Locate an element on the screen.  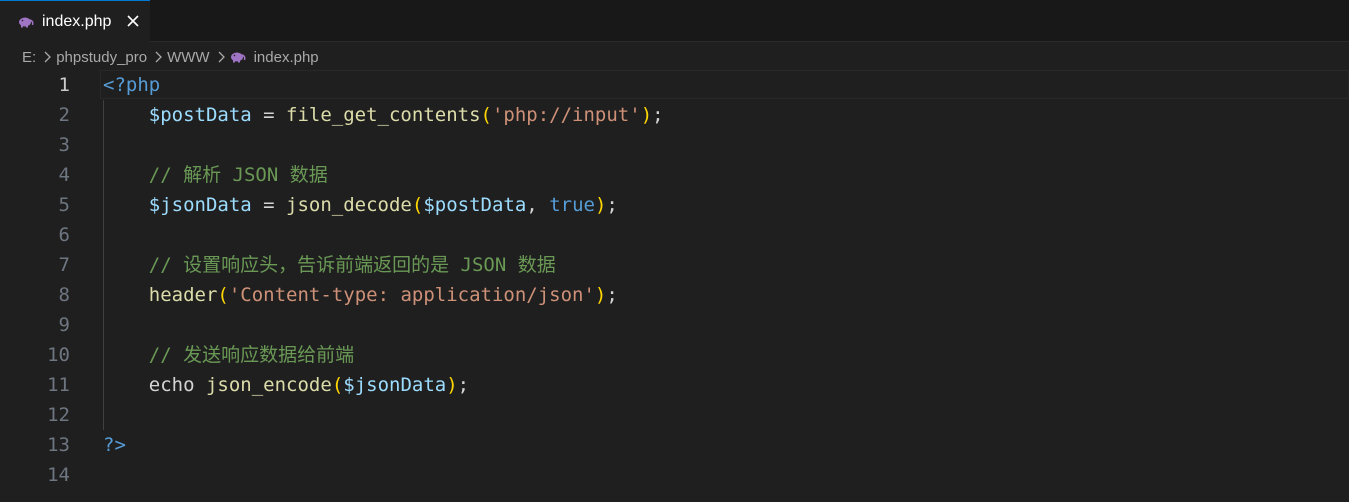
line-number: 11 is located at coordinates (58, 385).